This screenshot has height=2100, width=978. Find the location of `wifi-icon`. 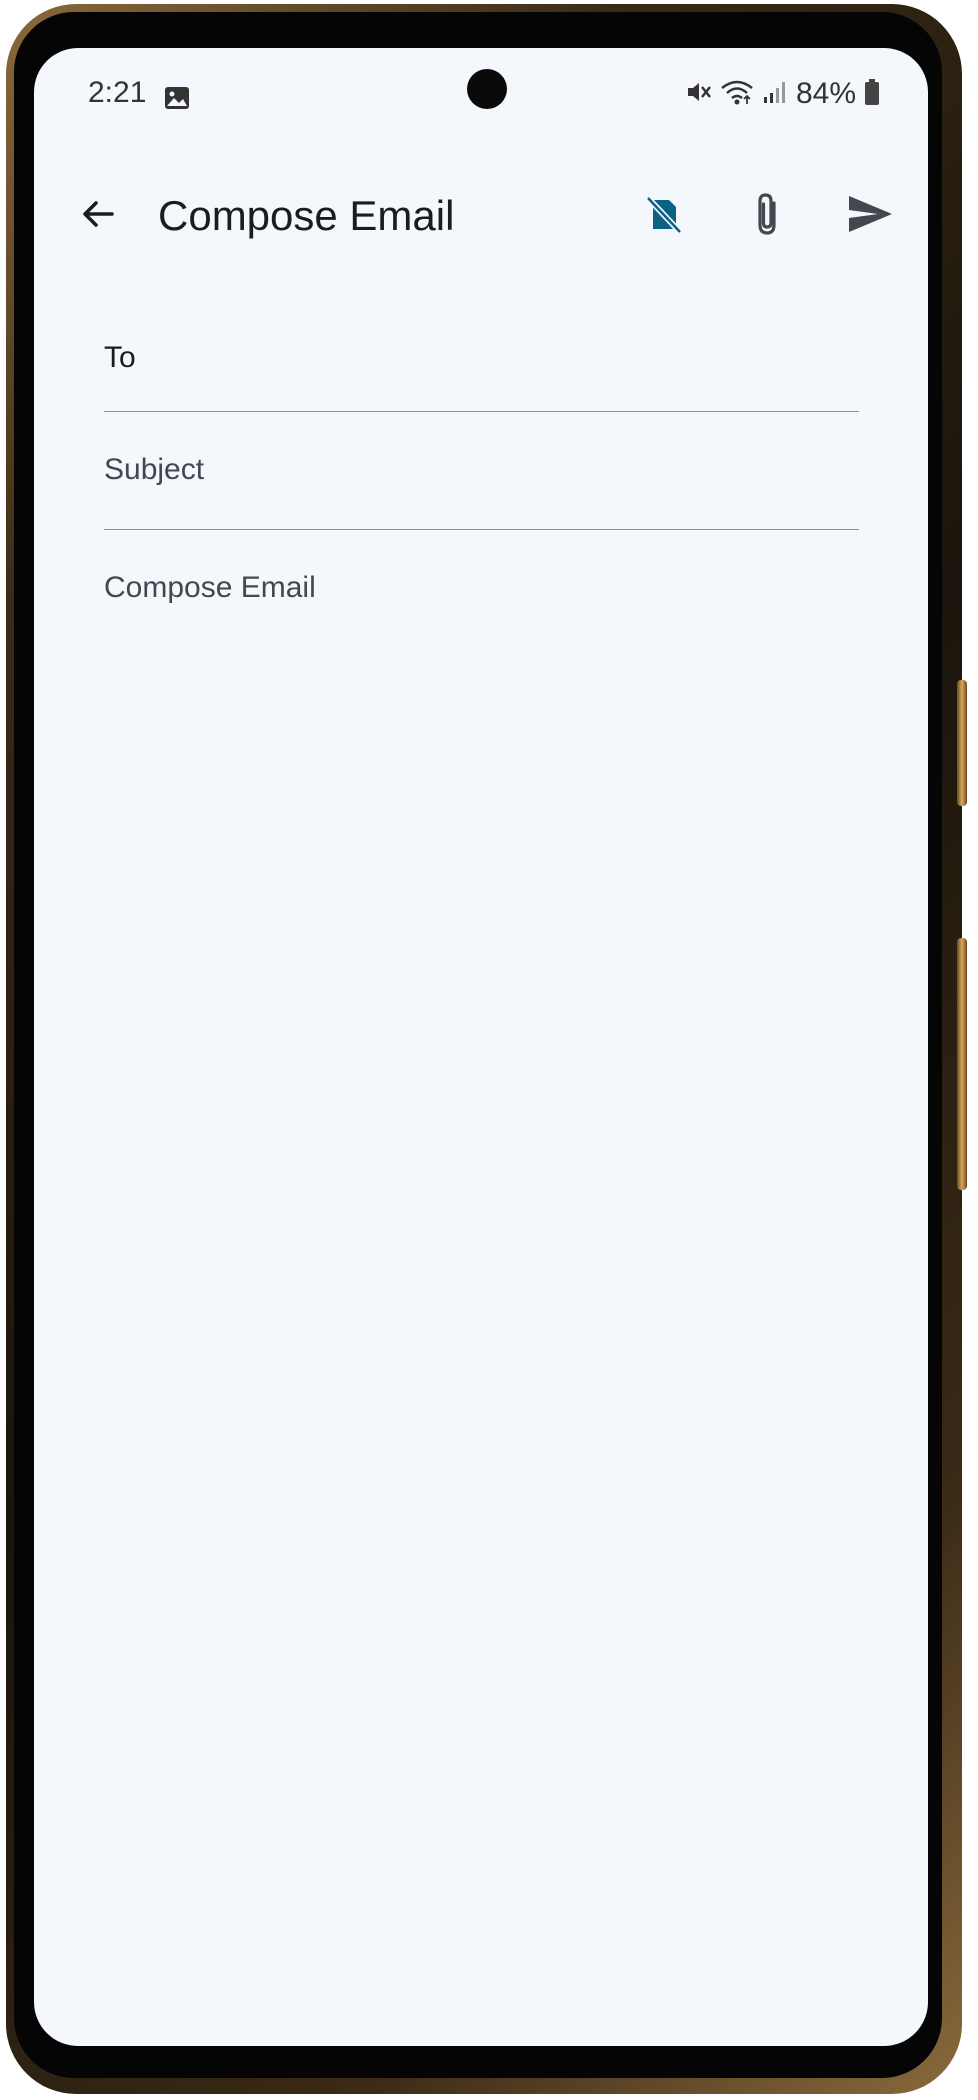

wifi-icon is located at coordinates (737, 94).